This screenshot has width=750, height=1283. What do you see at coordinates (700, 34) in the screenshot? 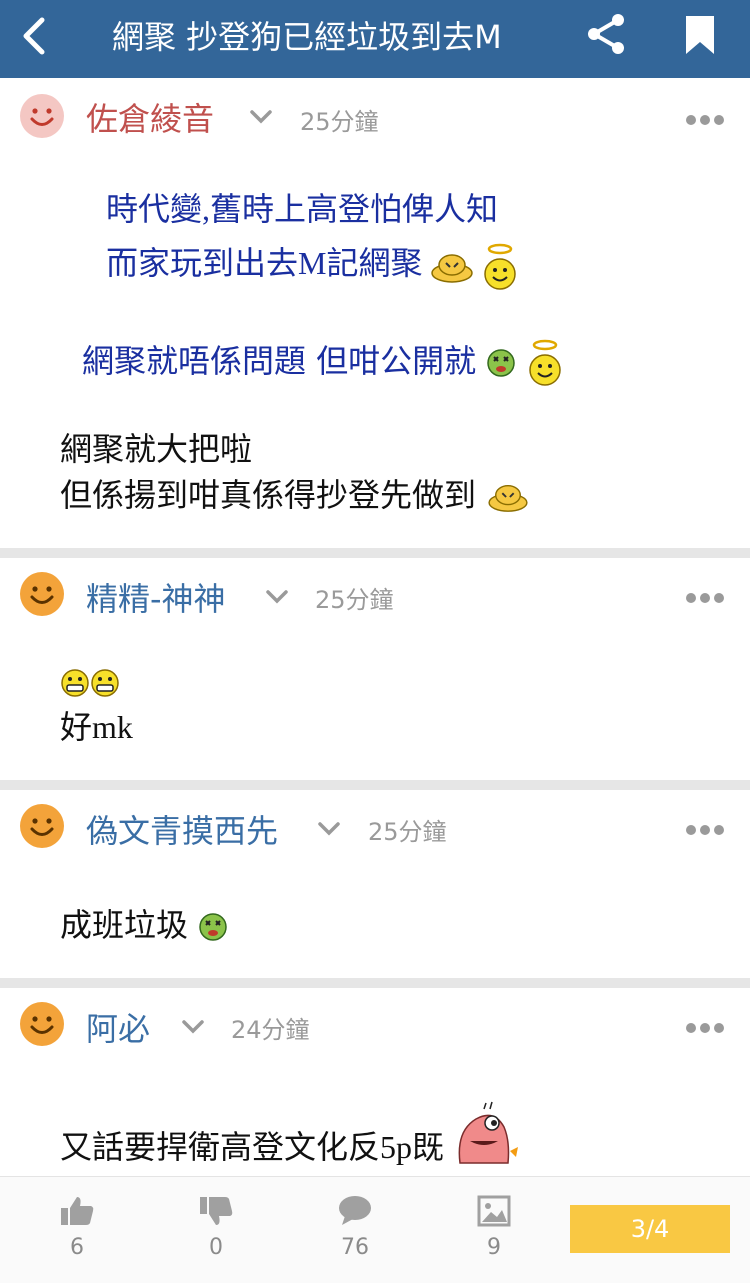
I see `bookmark-icon` at bounding box center [700, 34].